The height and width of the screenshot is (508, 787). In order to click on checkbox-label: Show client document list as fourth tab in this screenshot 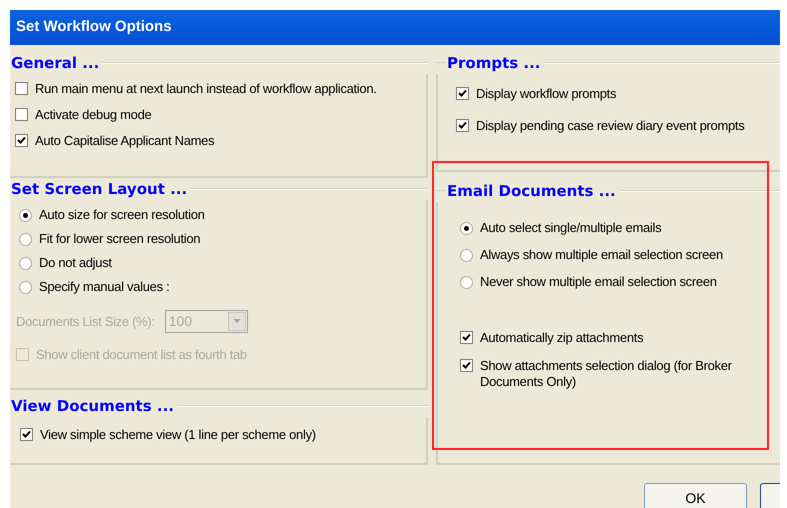, I will do `click(141, 355)`.